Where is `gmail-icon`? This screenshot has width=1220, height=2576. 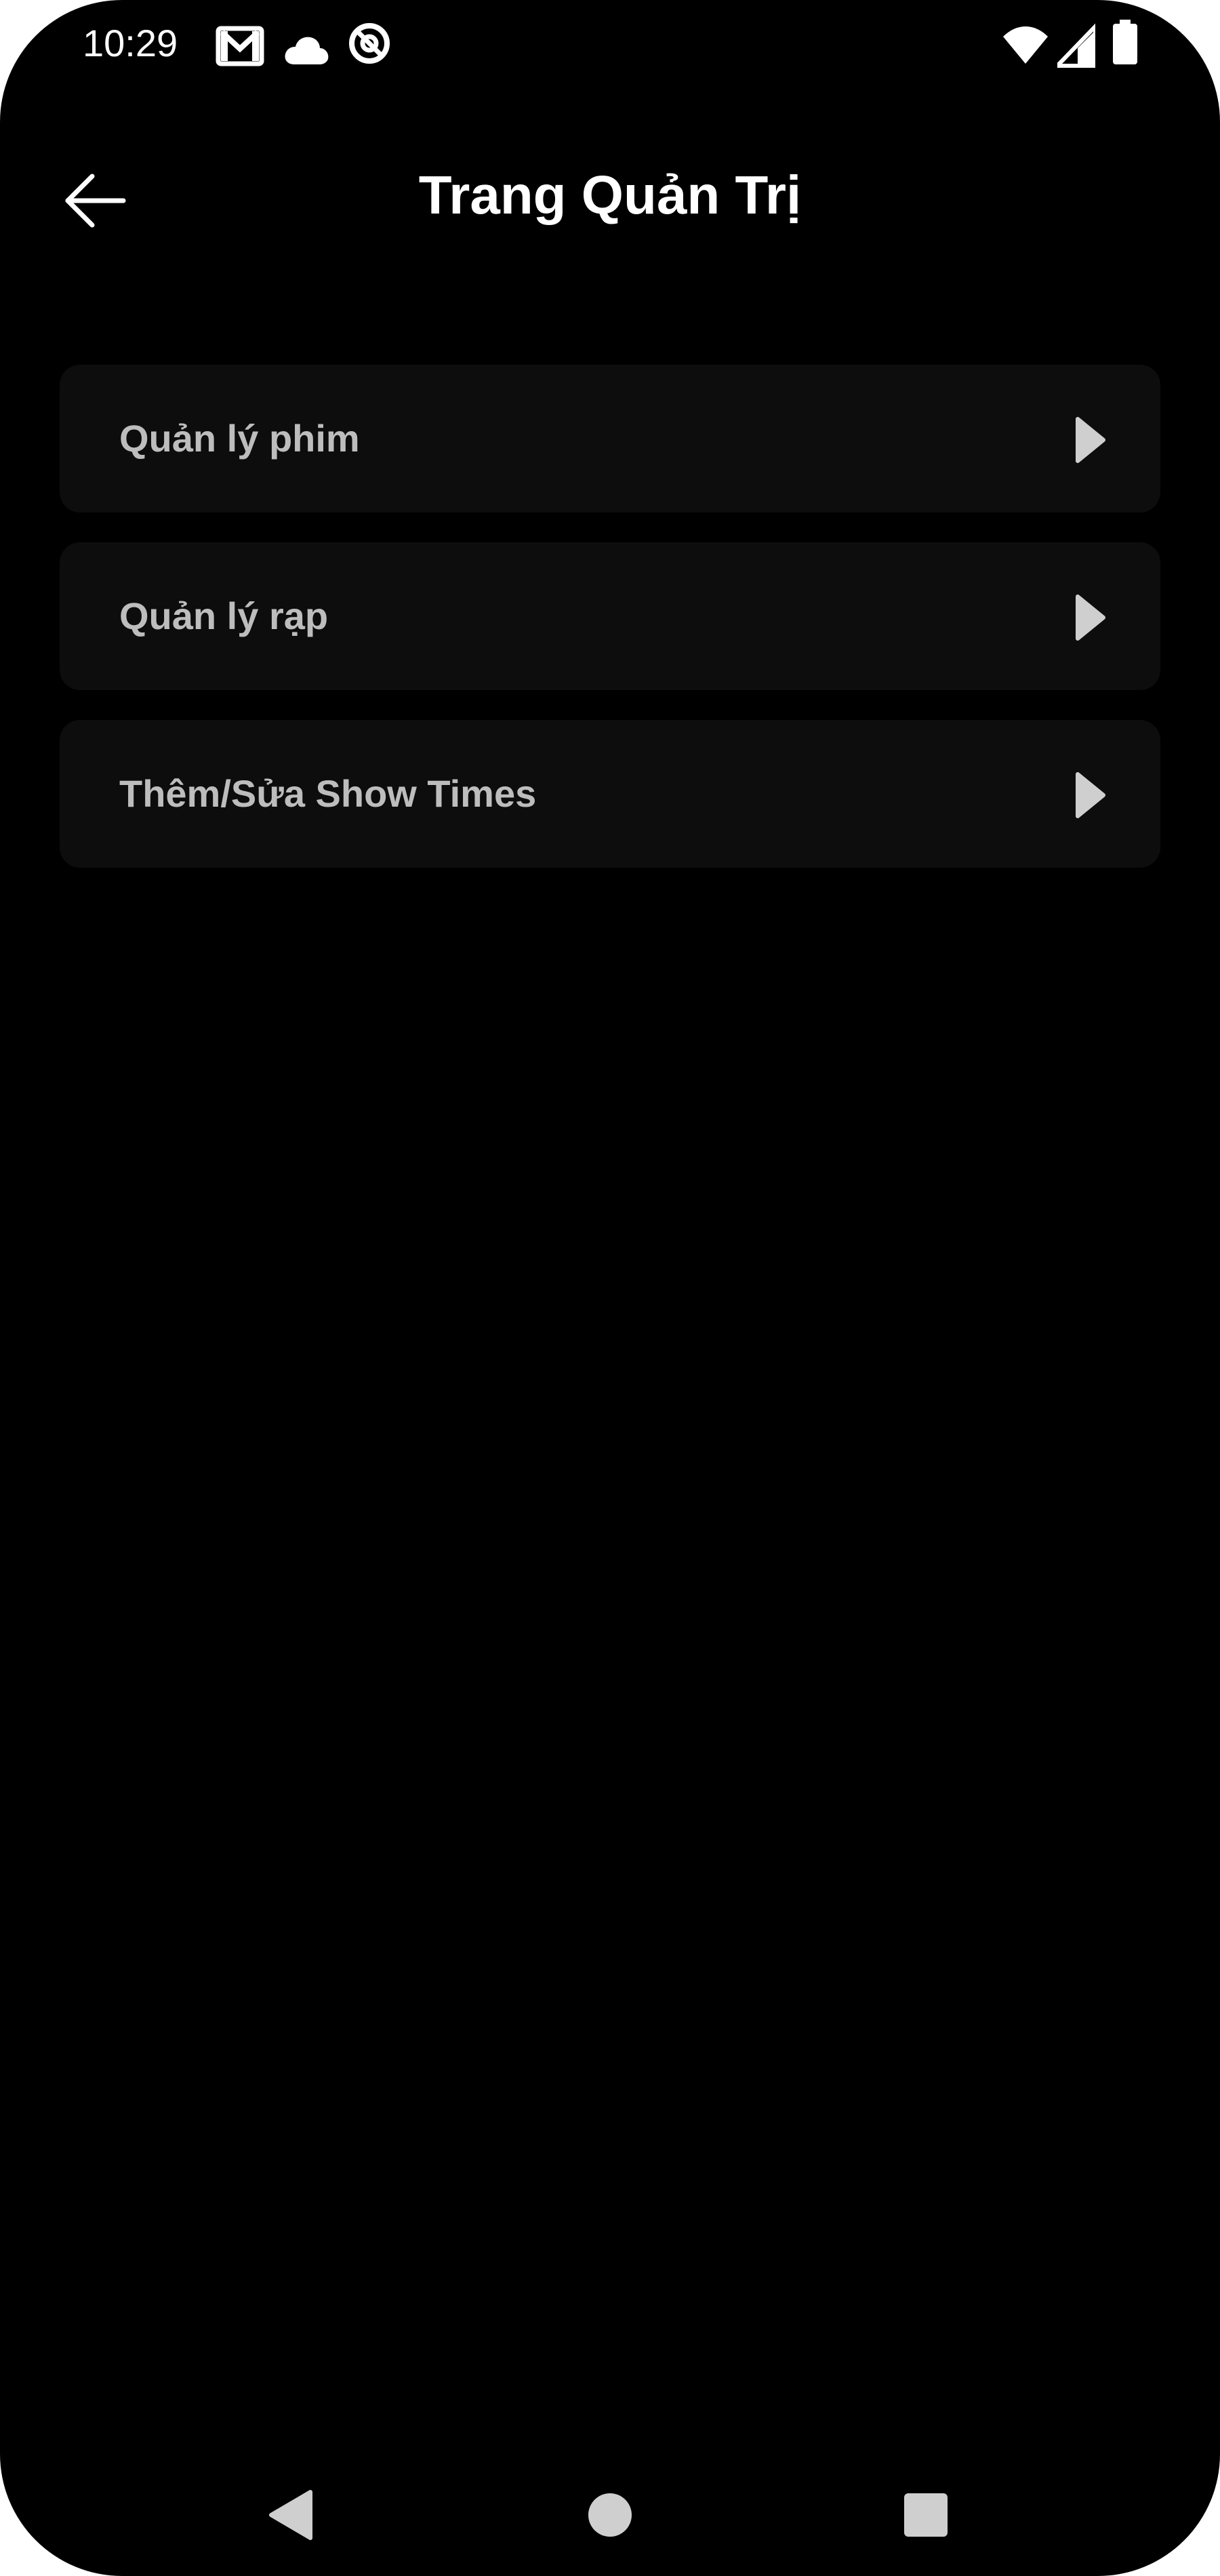
gmail-icon is located at coordinates (240, 46).